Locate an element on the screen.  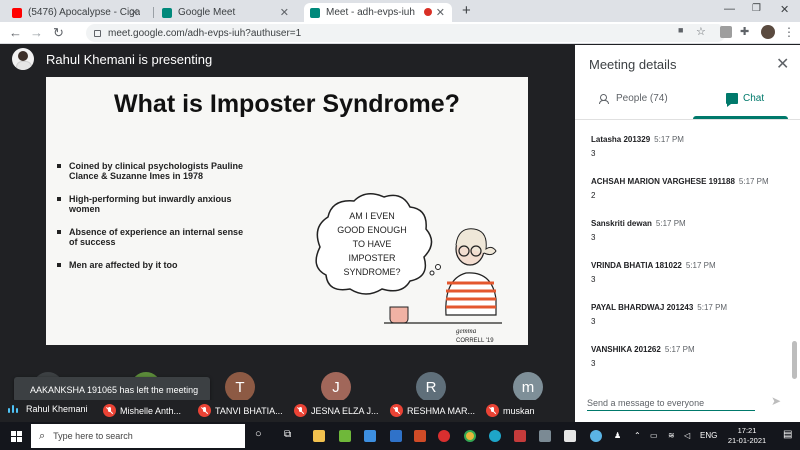
chat-input: Send a message to everyone is located at coordinates (671, 403).